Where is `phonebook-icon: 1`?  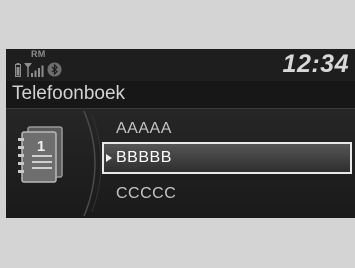
phonebook-icon: 1 is located at coordinates (40, 157).